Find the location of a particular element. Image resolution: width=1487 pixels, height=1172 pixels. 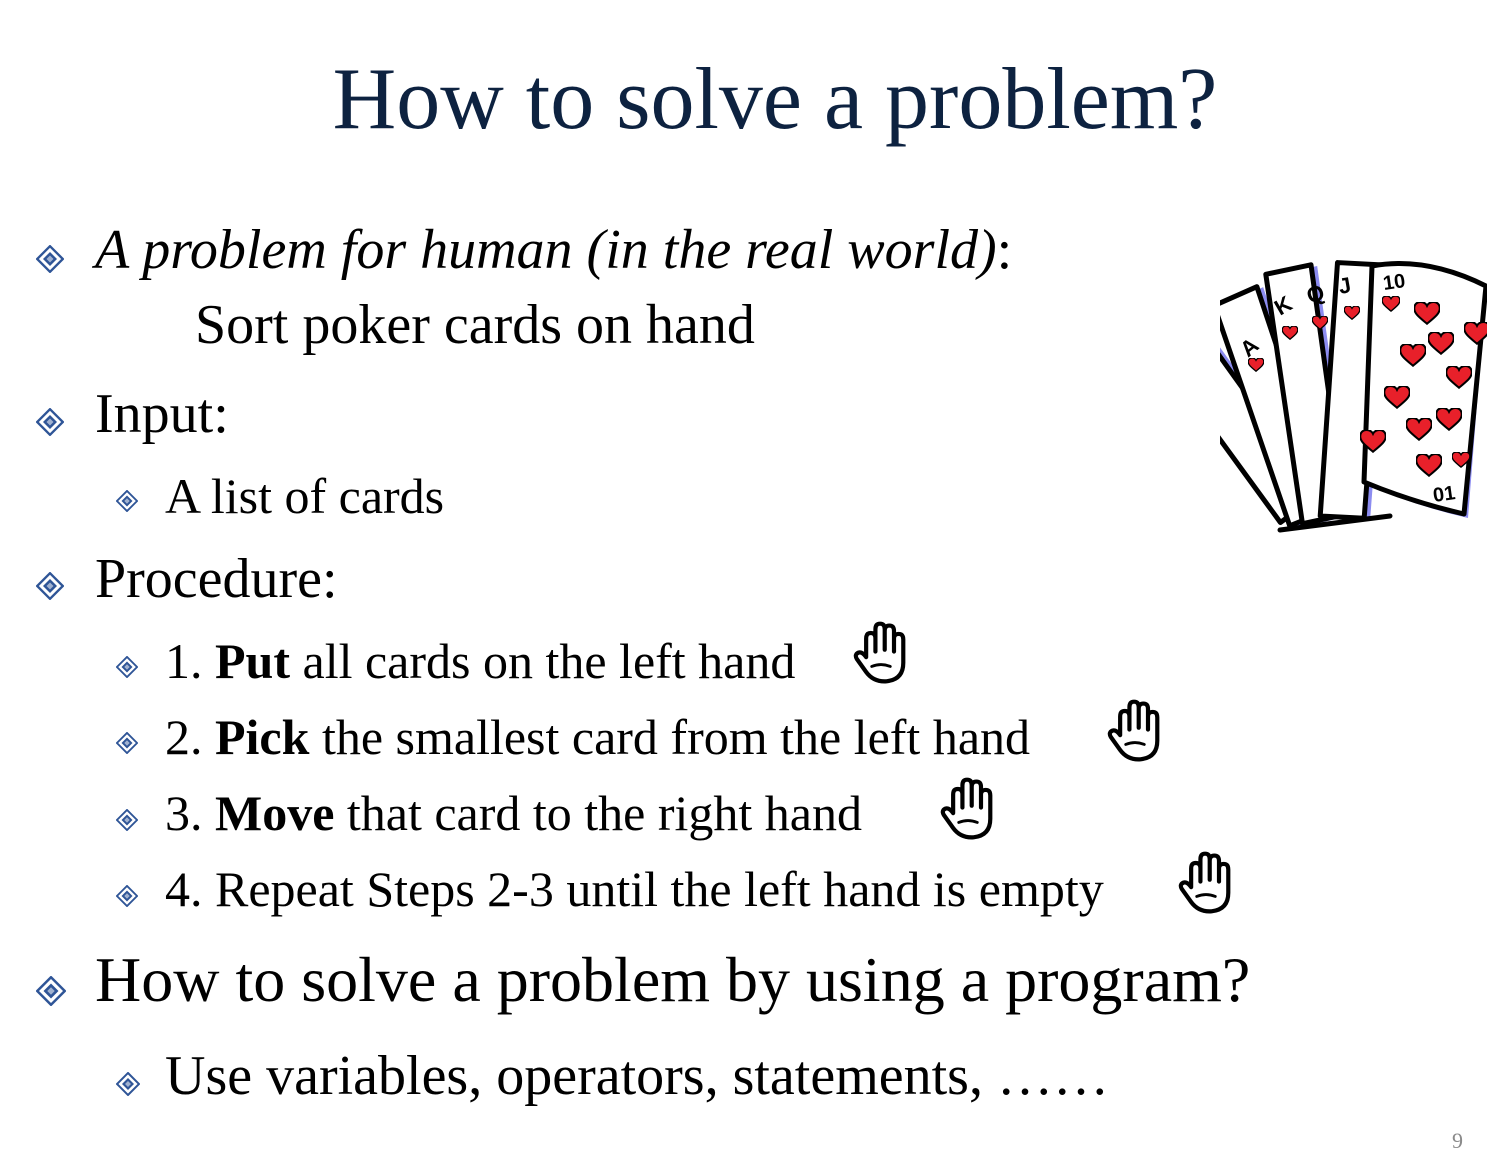

card-label-10-inverted: 01 is located at coordinates (1444, 494).